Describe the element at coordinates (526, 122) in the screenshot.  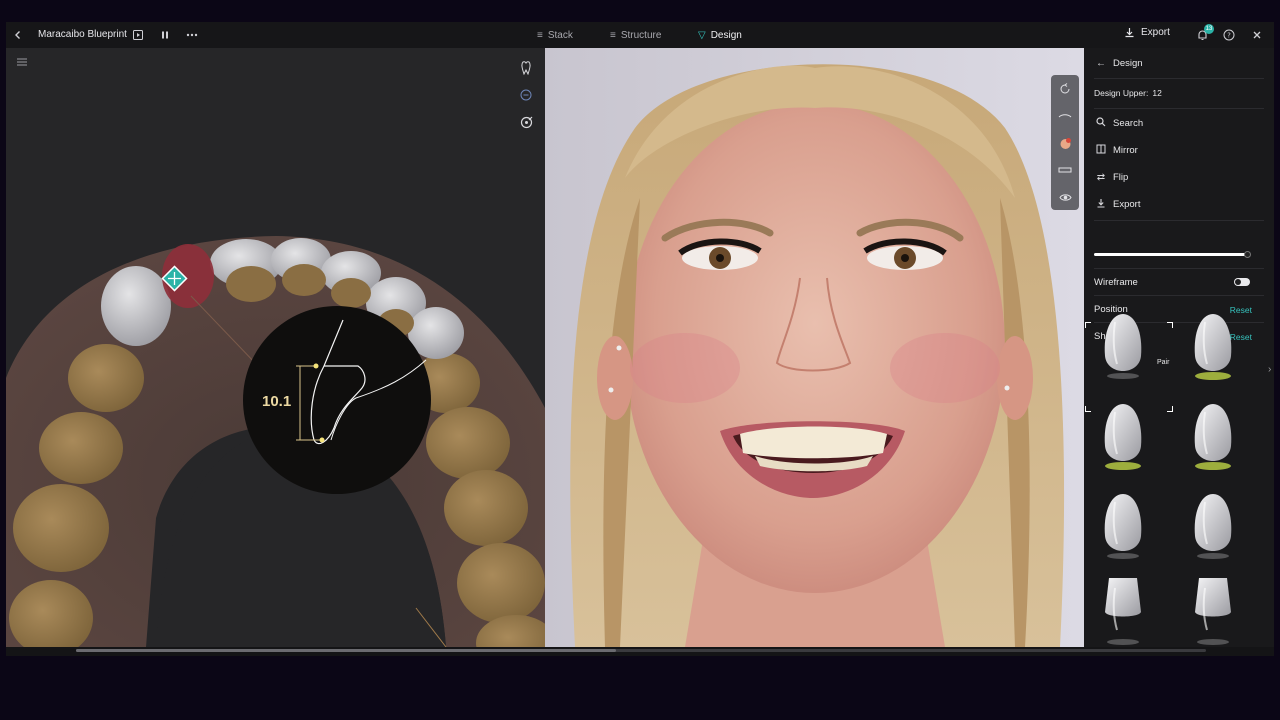
I see `target-icon` at that location.